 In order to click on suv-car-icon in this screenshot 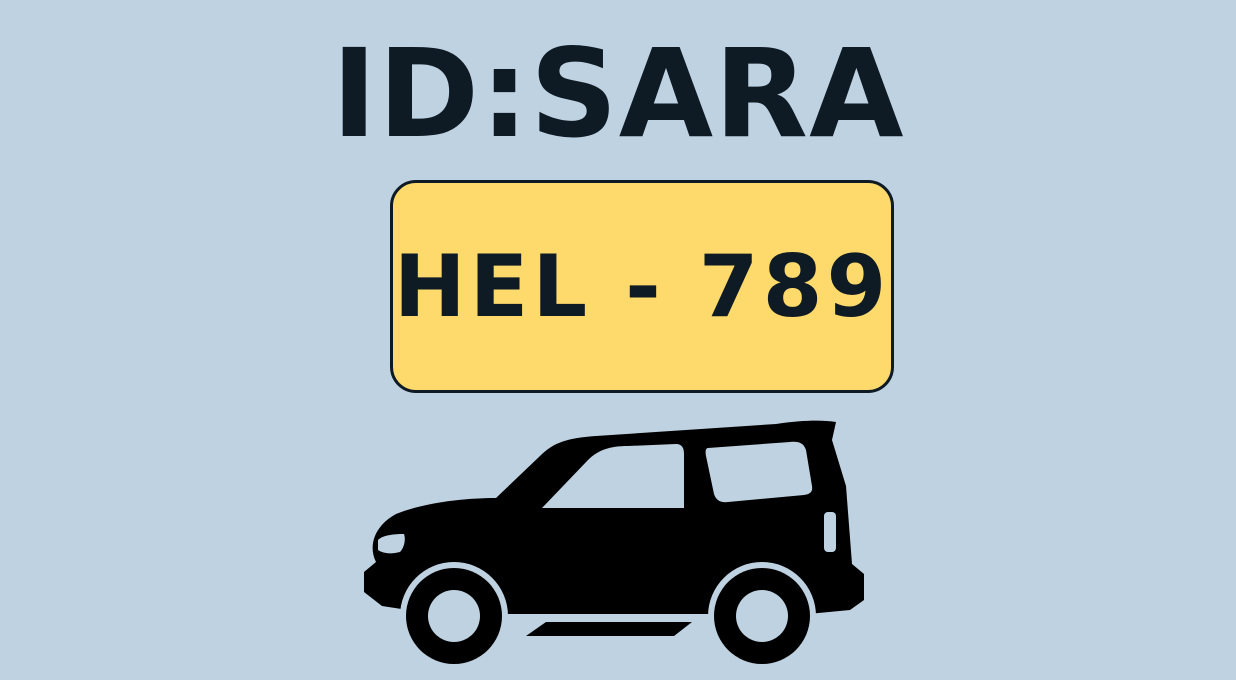, I will do `click(614, 545)`.